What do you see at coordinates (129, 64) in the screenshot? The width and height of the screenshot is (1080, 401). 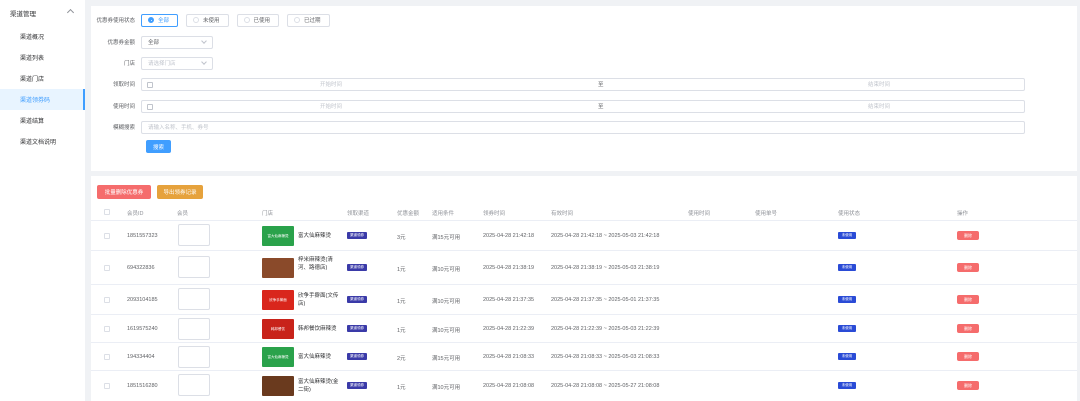 I see `store-filter-label: 门店` at bounding box center [129, 64].